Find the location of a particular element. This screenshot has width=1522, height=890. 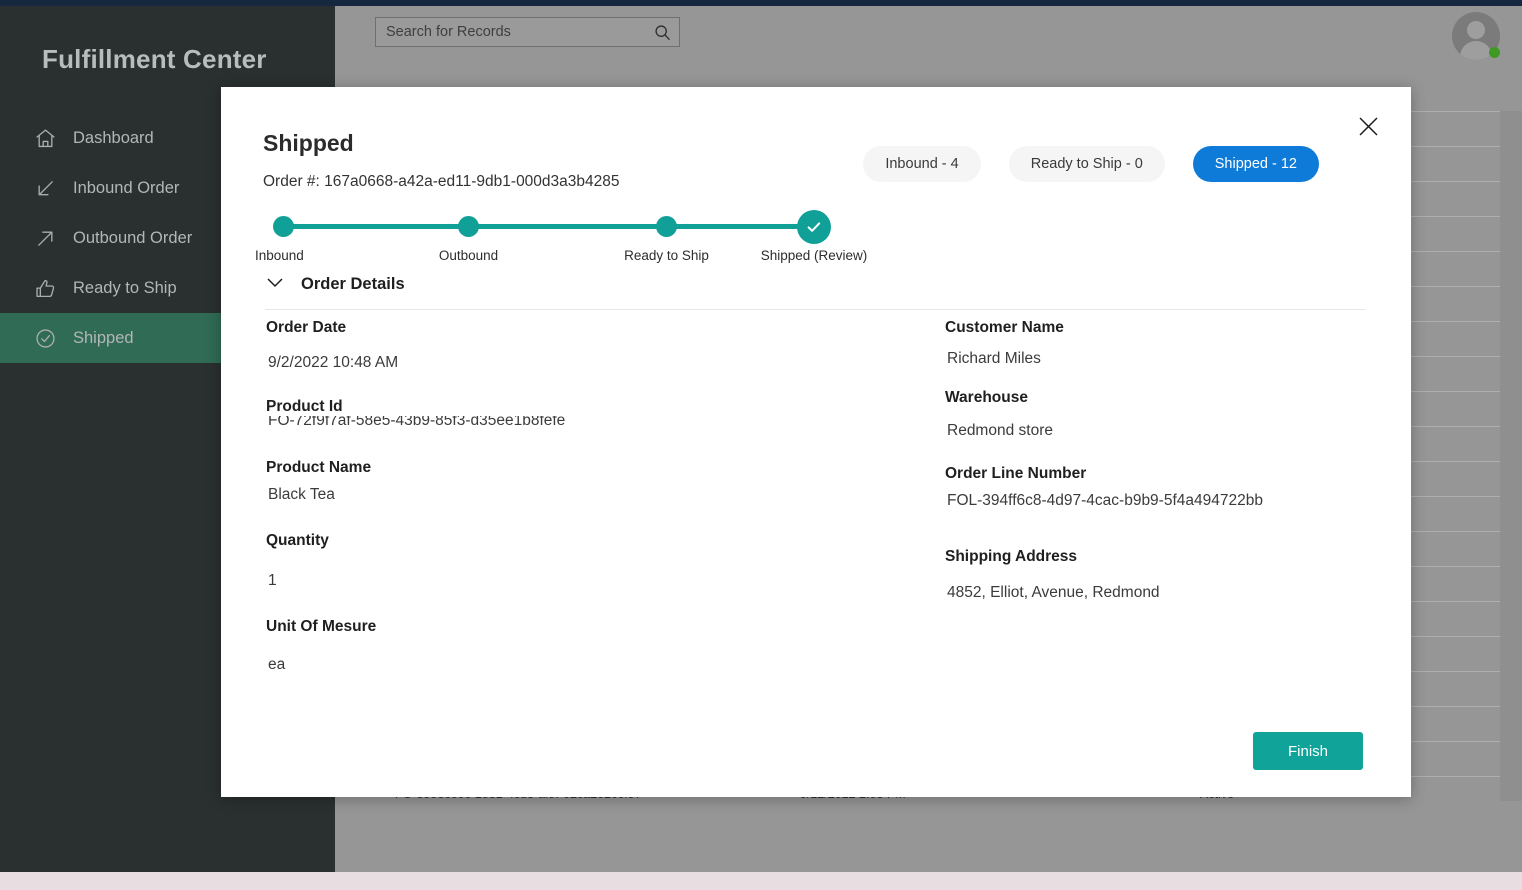

field-label: Unit Of Mesure is located at coordinates (321, 626).